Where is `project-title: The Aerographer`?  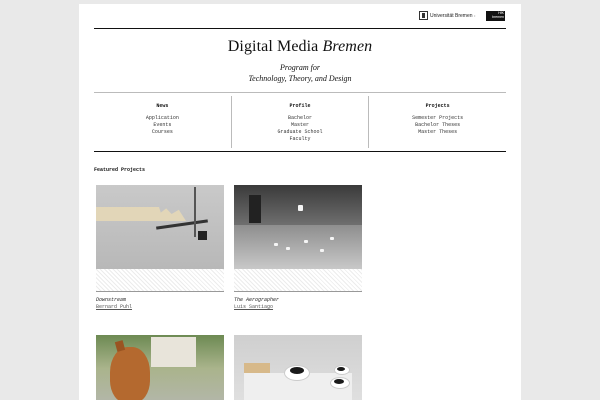
project-title: The Aerographer is located at coordinates (298, 300).